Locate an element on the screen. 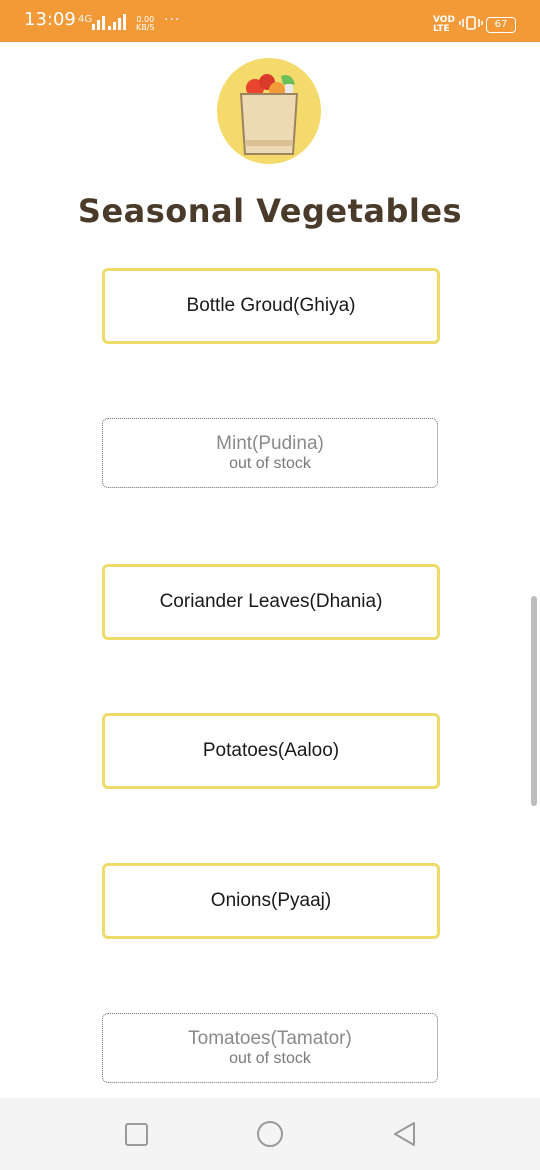  vegetable-label: Mint(Pudina) is located at coordinates (270, 443).